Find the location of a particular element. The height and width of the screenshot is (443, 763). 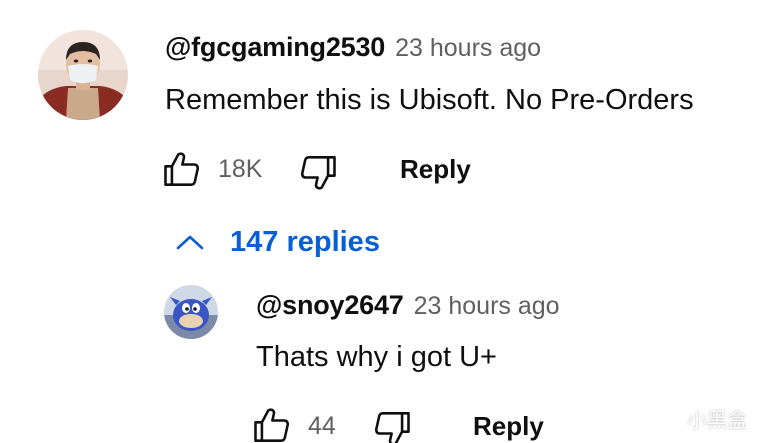

replies-count-label: 147 replies is located at coordinates (305, 242).